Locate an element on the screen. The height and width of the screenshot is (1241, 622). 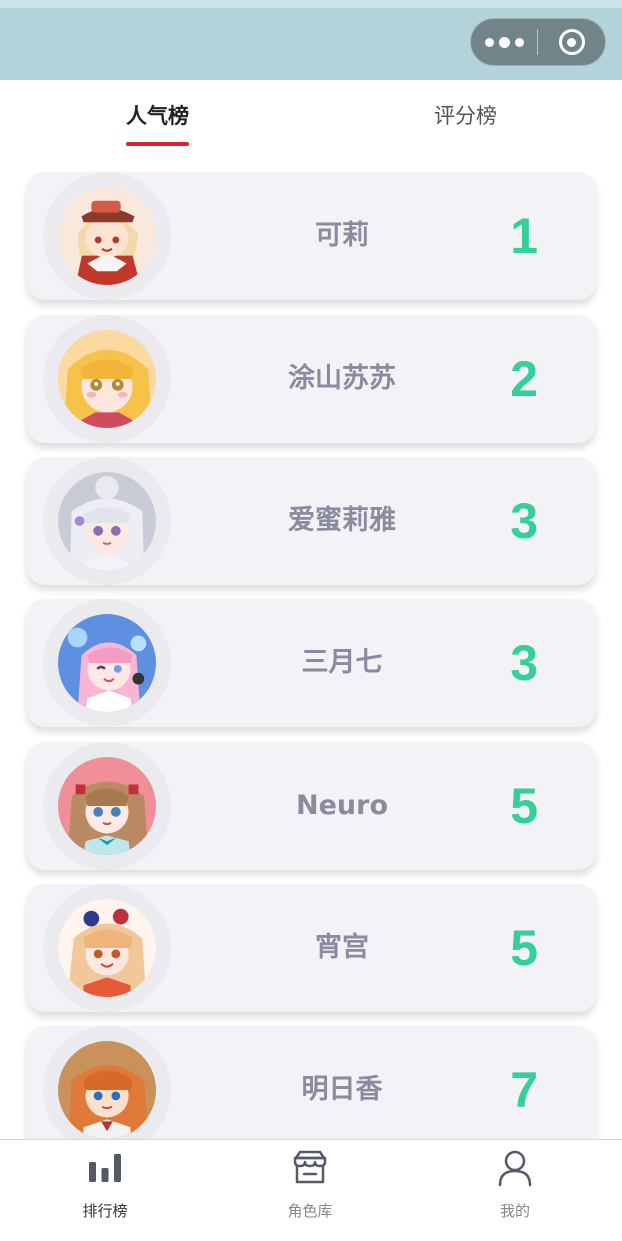
bottom-tab-bar: 排行榜 角色库 我的 is located at coordinates (311, 1190).